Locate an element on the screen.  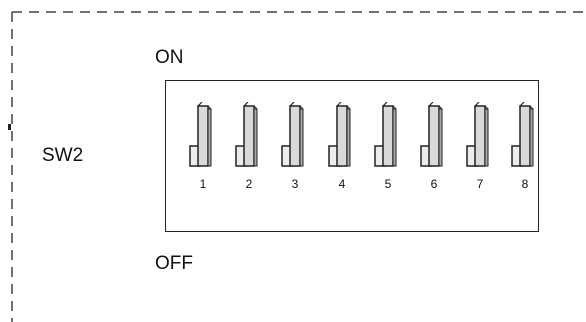
switch-number-1: 1 is located at coordinates (203, 184).